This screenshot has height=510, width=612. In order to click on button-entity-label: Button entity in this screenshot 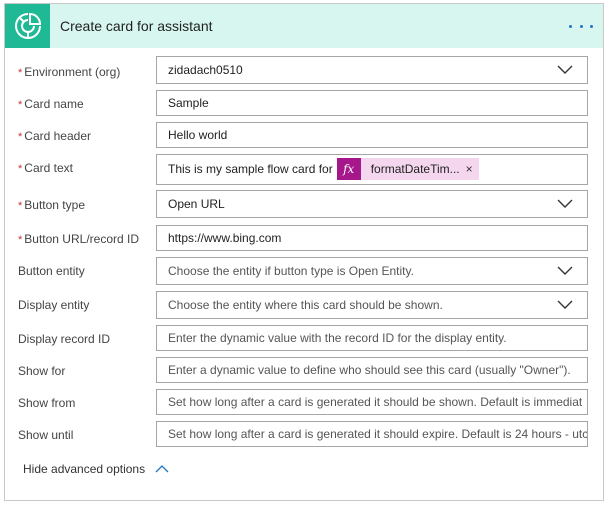, I will do `click(51, 271)`.